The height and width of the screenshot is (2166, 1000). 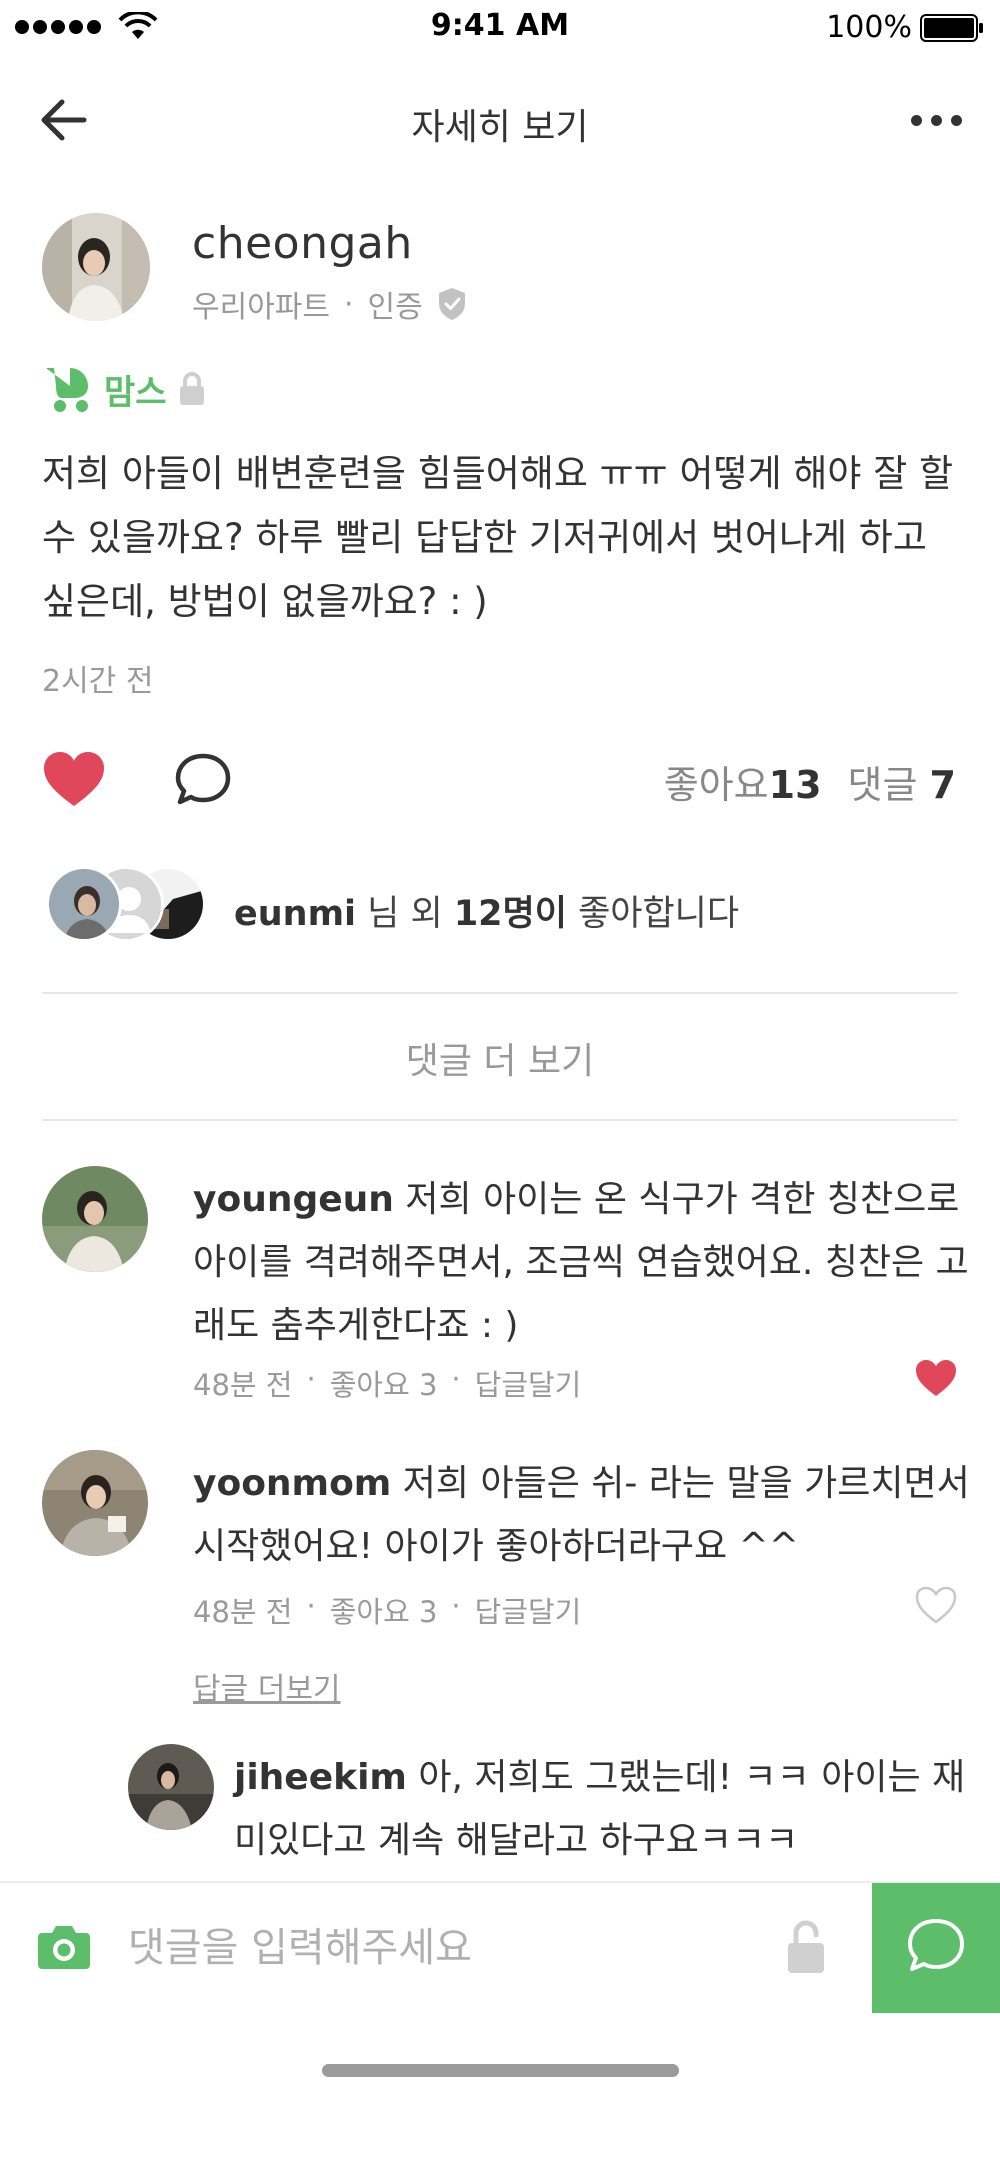 What do you see at coordinates (261, 307) in the screenshot?
I see `author-community: 우리아파트` at bounding box center [261, 307].